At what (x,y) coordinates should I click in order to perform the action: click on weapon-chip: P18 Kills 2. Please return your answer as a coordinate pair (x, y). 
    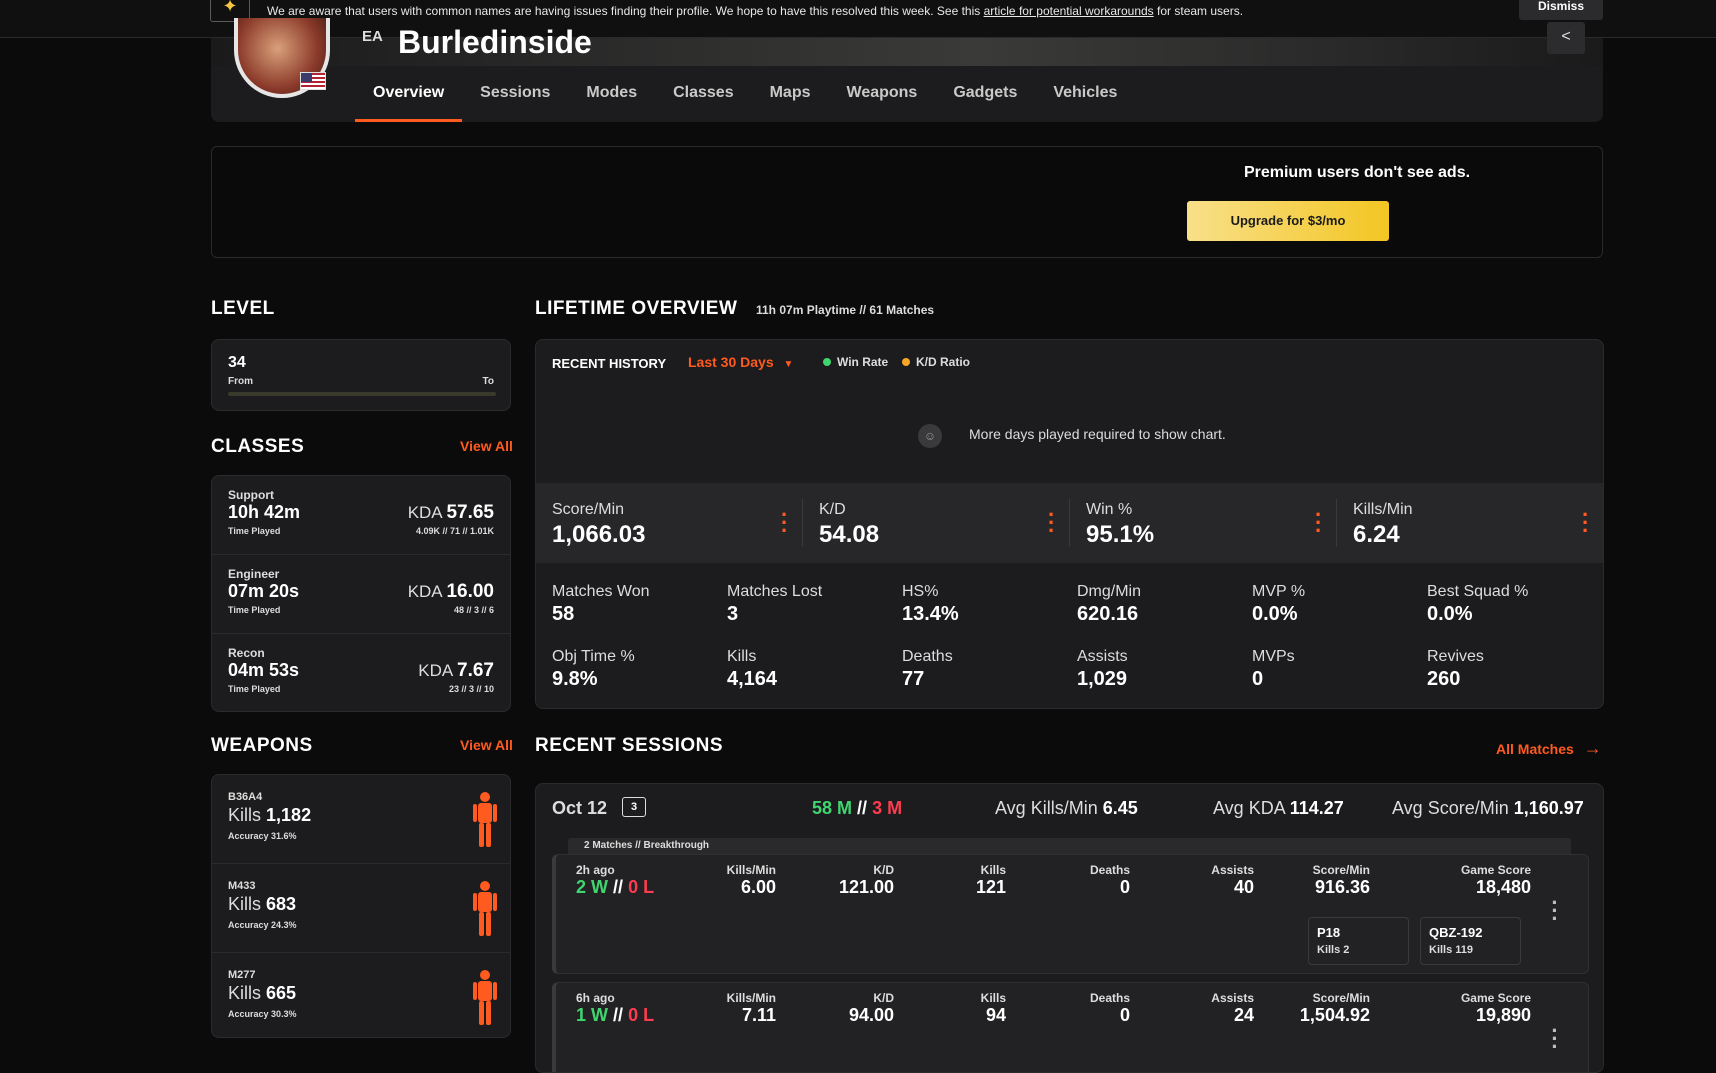
    Looking at the image, I should click on (1358, 941).